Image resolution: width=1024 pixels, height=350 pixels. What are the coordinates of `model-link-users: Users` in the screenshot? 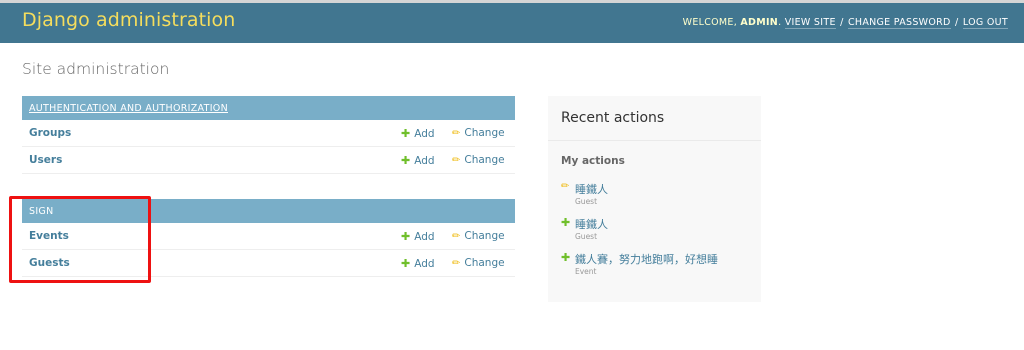 It's located at (45, 160).